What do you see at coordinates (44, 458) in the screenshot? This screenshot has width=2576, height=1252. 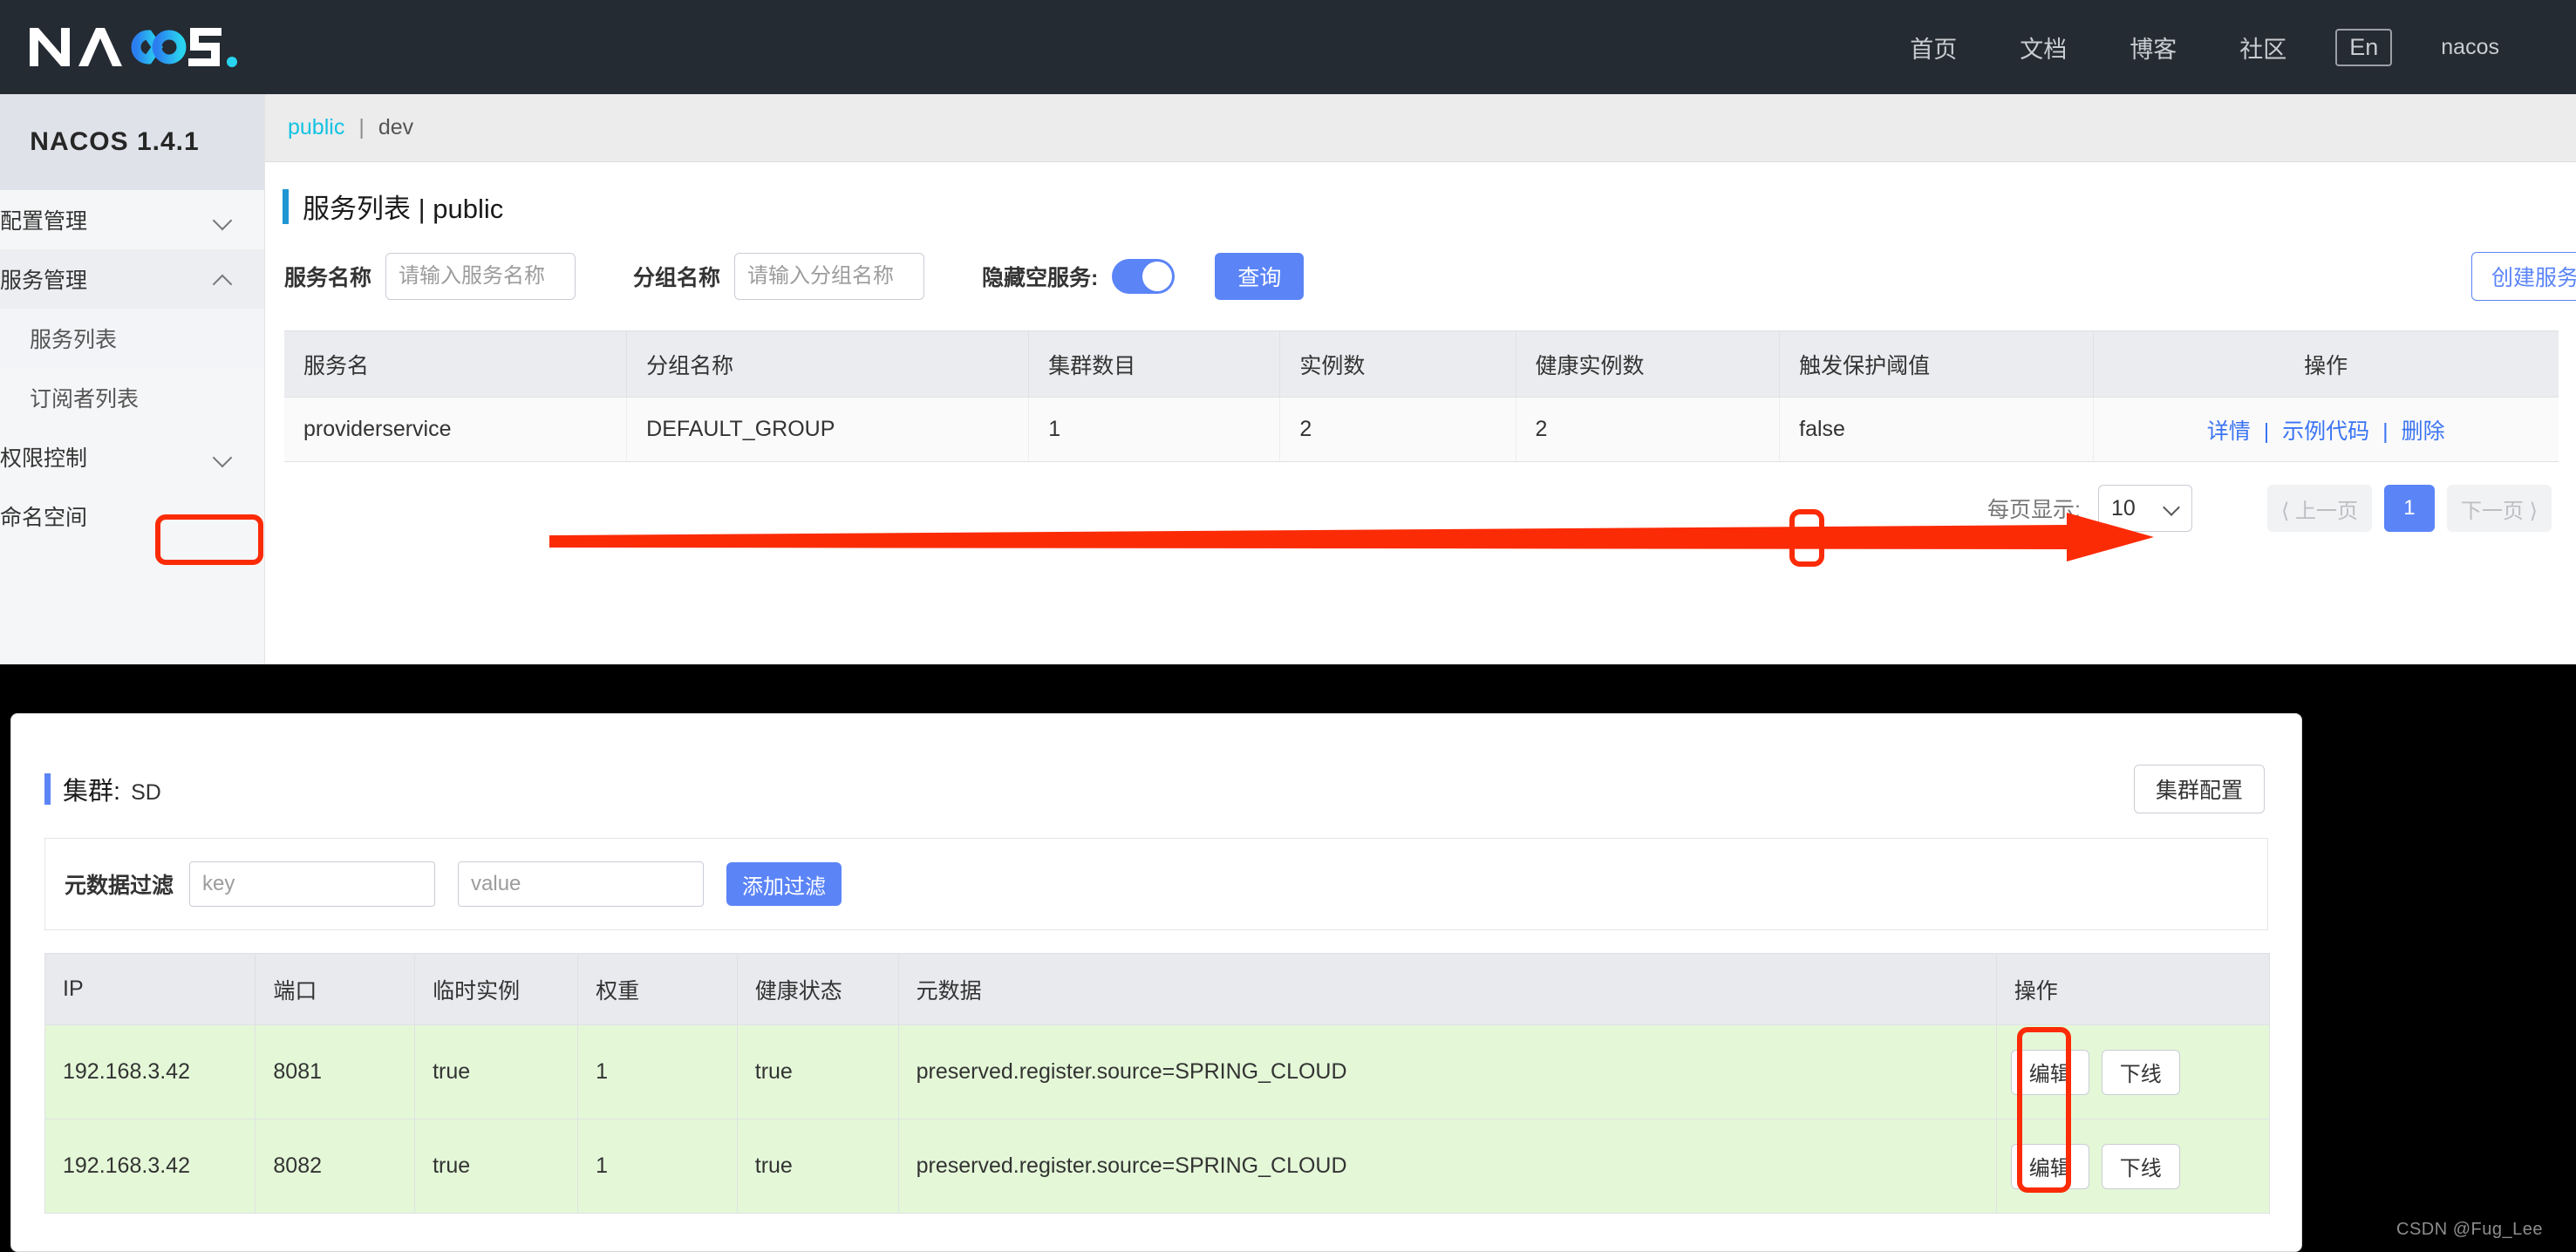 I see `sidebar-item-label: 权限控制` at bounding box center [44, 458].